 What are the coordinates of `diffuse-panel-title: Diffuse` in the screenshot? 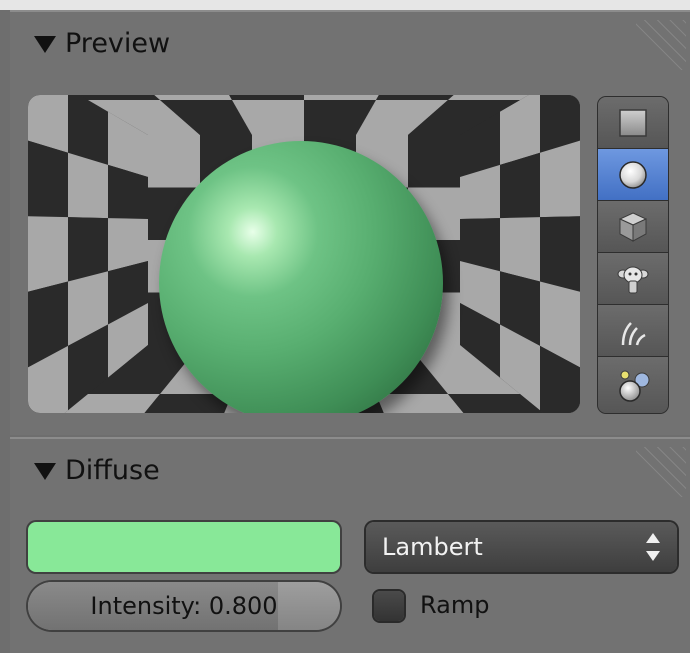 It's located at (112, 470).